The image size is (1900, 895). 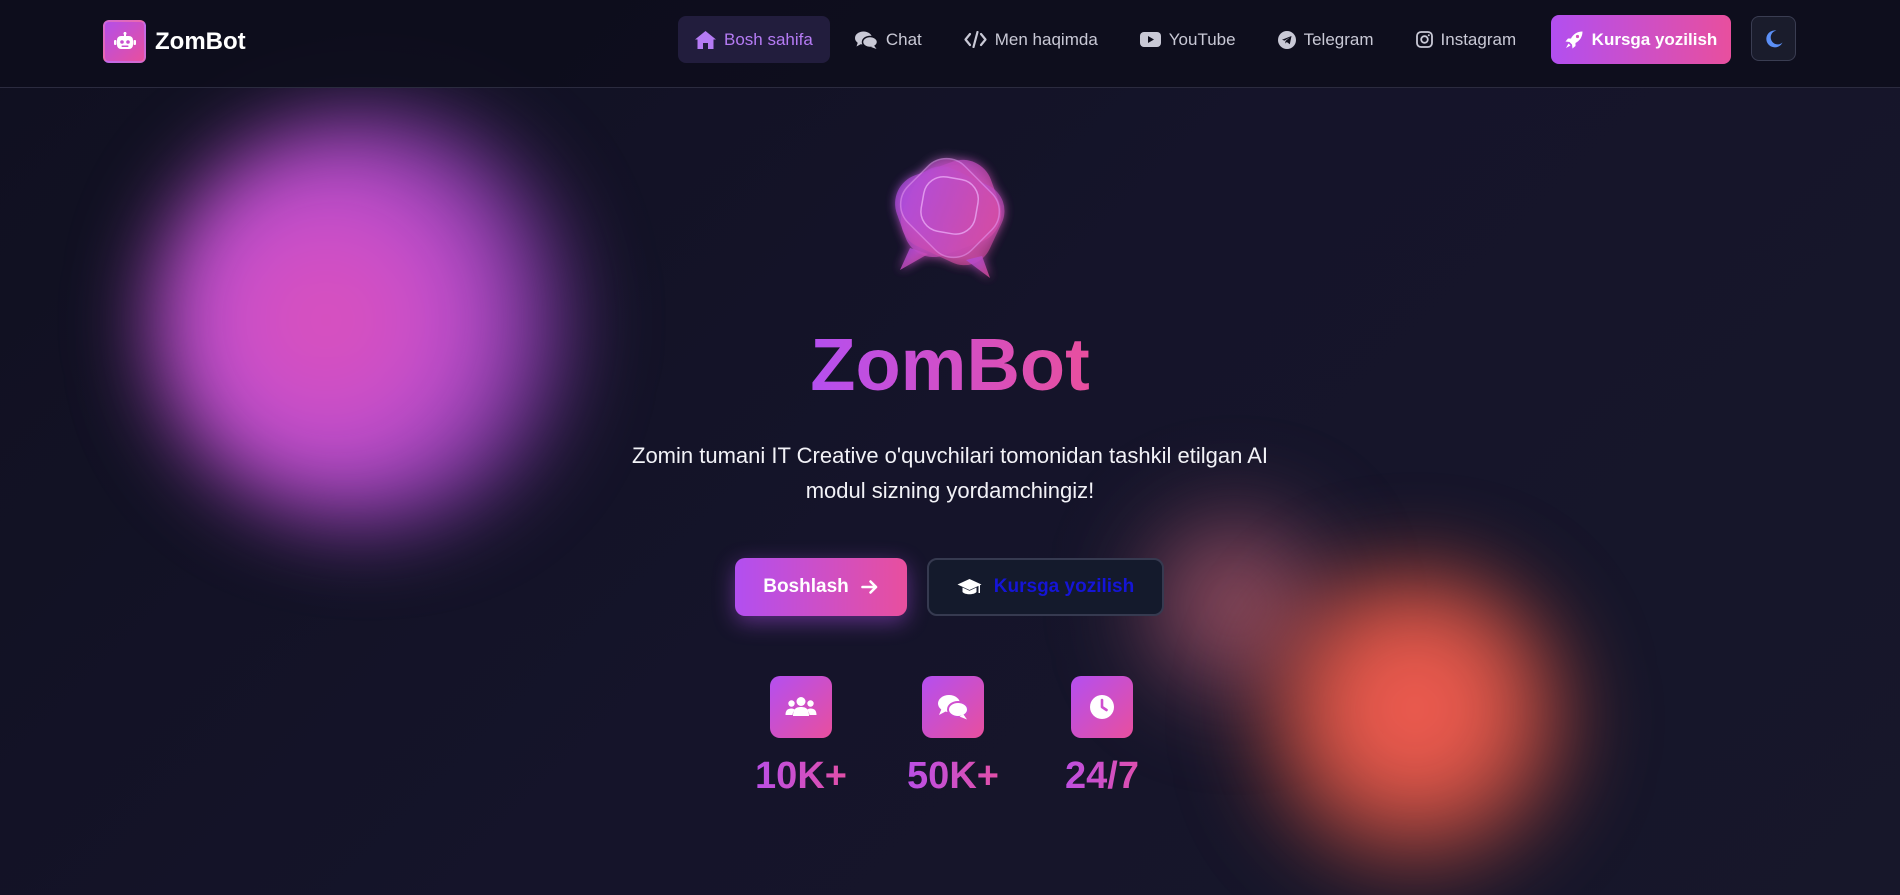 What do you see at coordinates (969, 586) in the screenshot?
I see `graduation-cap-icon` at bounding box center [969, 586].